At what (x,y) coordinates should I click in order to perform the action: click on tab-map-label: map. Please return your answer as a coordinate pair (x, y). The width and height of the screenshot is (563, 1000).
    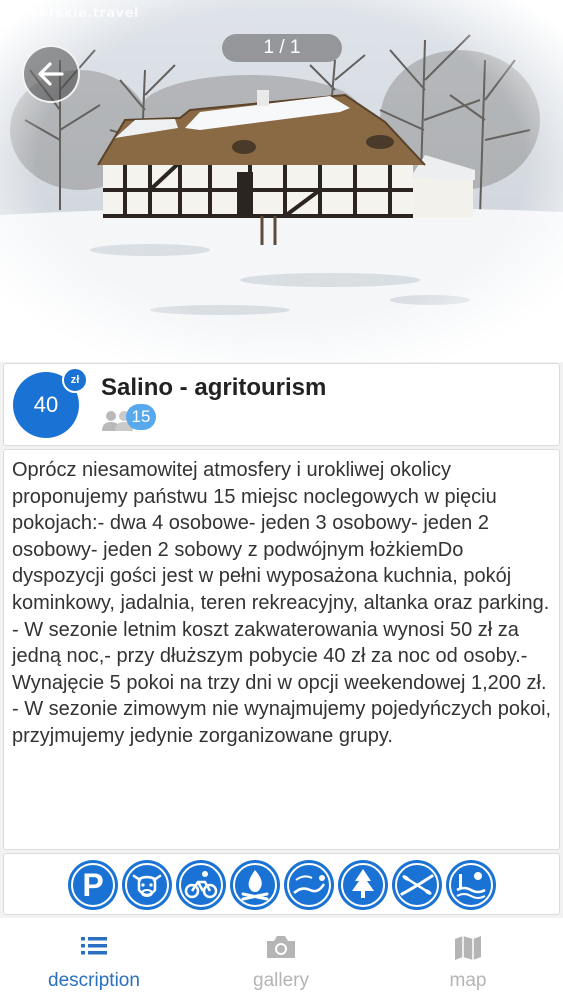
    Looking at the image, I should click on (468, 980).